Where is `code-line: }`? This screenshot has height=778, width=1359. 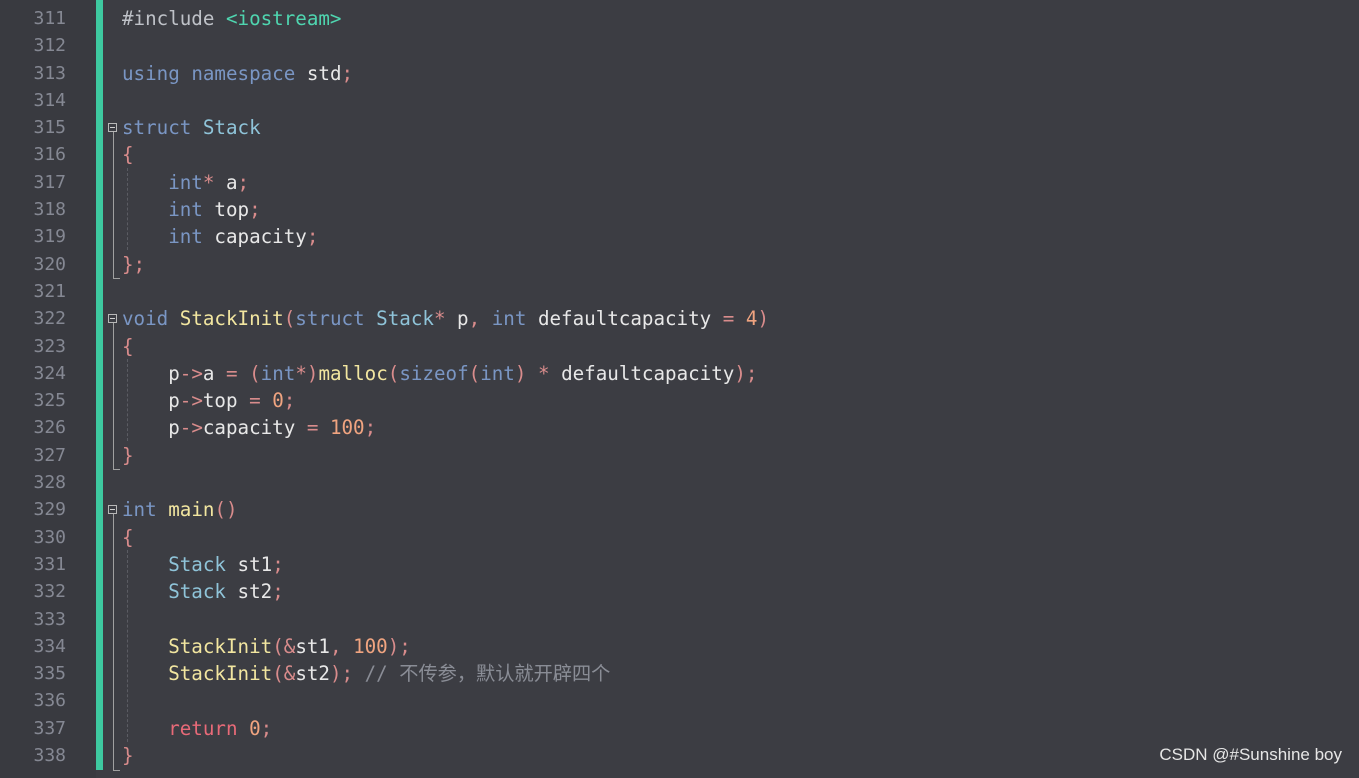
code-line: } is located at coordinates (740, 455).